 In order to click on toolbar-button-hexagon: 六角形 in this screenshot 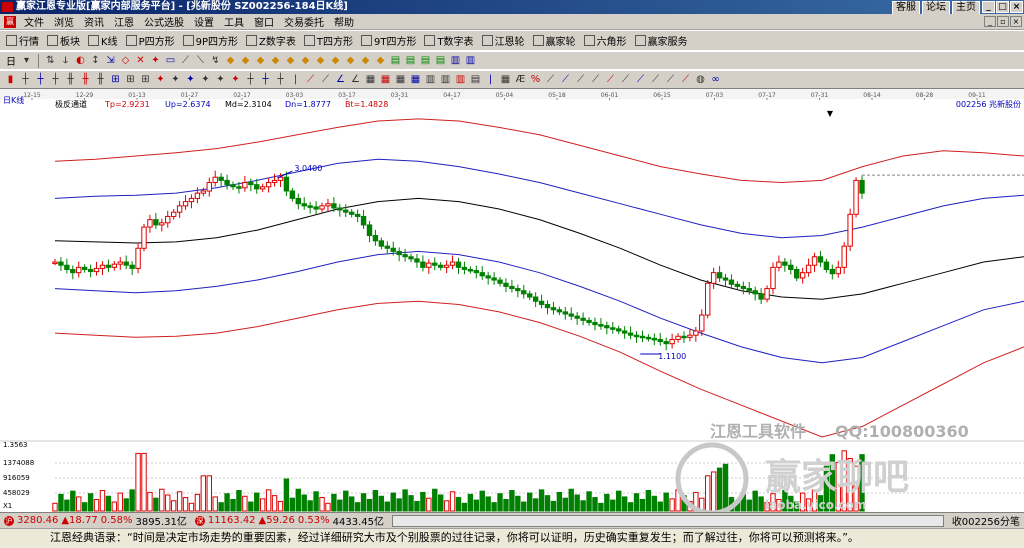, I will do `click(605, 40)`.